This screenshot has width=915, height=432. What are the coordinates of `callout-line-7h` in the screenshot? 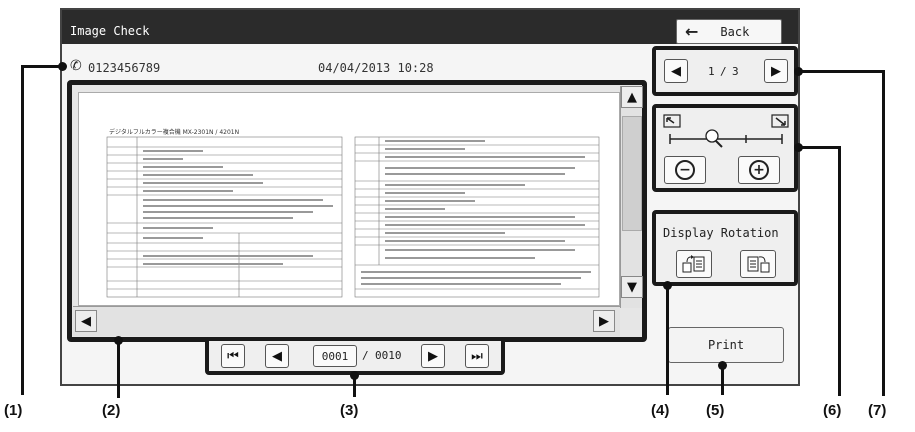 It's located at (841, 71).